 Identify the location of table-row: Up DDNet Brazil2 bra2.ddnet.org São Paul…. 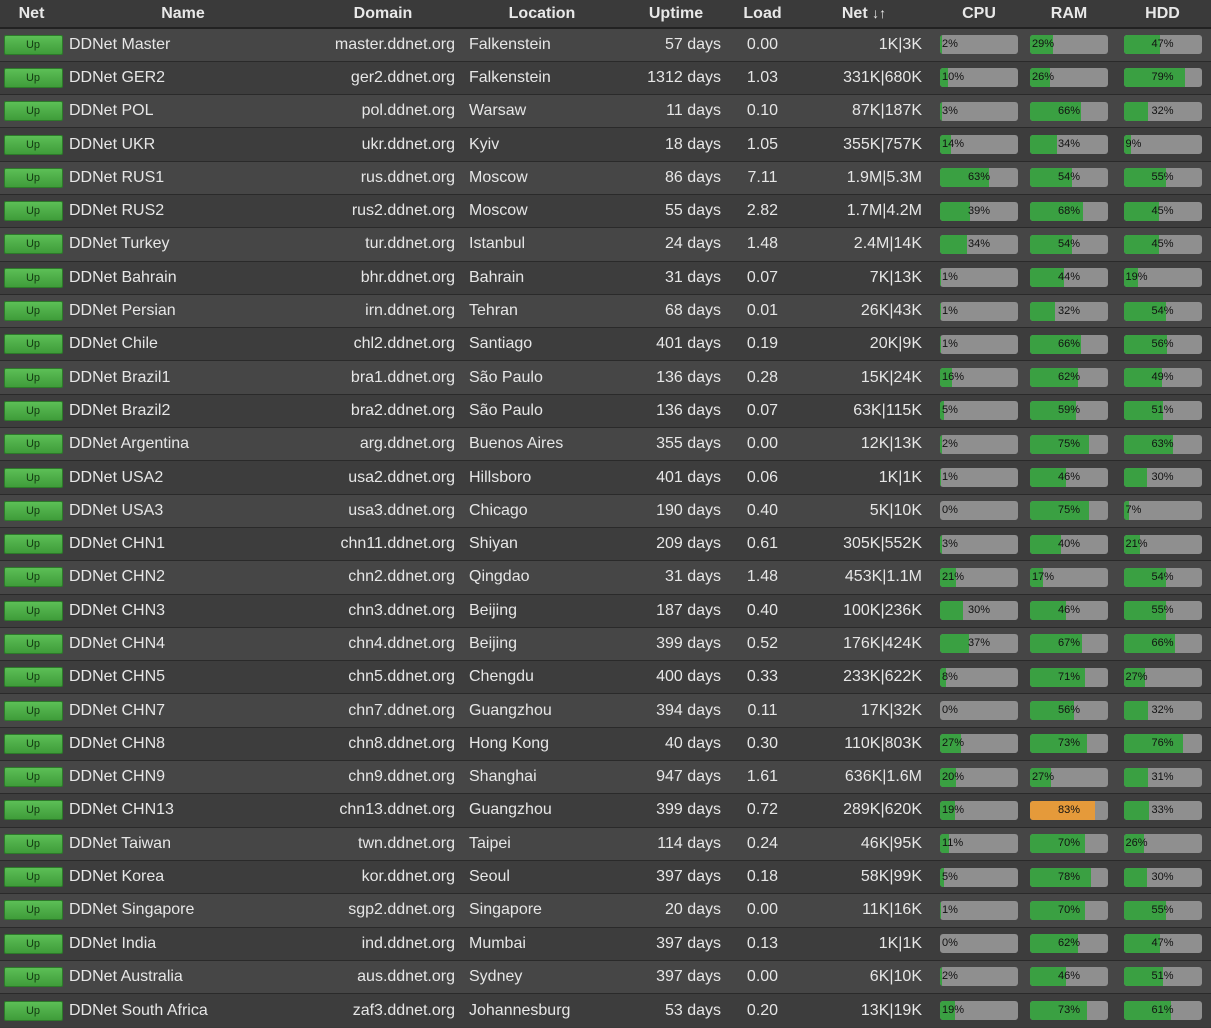
(605, 410).